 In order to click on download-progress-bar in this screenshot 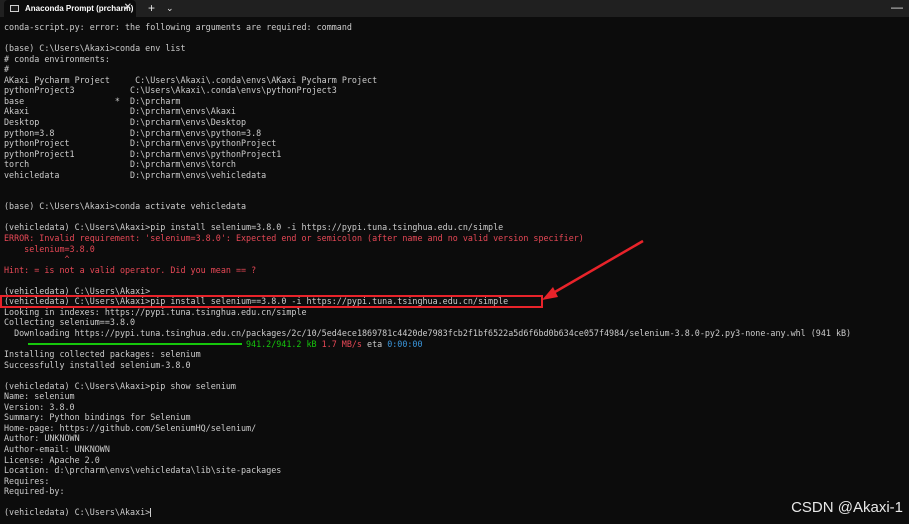, I will do `click(135, 344)`.